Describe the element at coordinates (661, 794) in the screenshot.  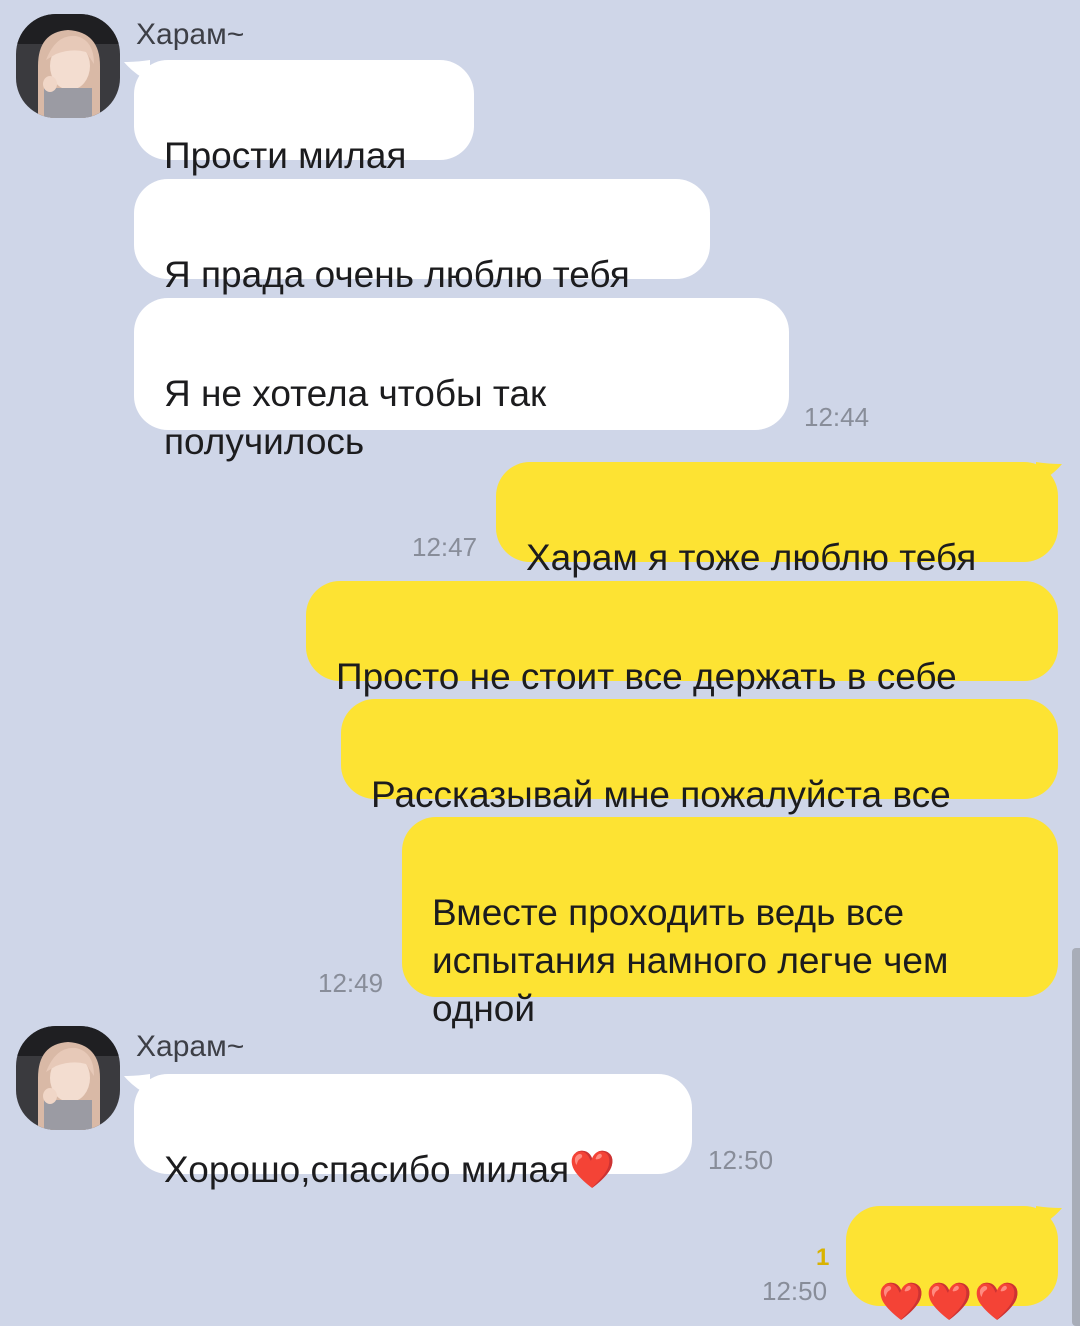
I see `message-text: Рассказывай мне пожалуйста все` at that location.